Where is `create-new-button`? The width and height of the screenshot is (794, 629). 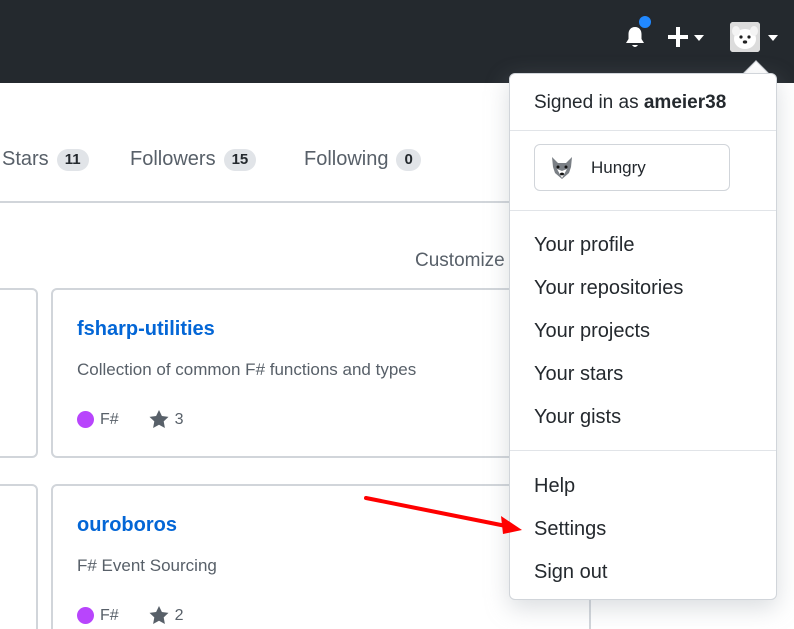 create-new-button is located at coordinates (688, 37).